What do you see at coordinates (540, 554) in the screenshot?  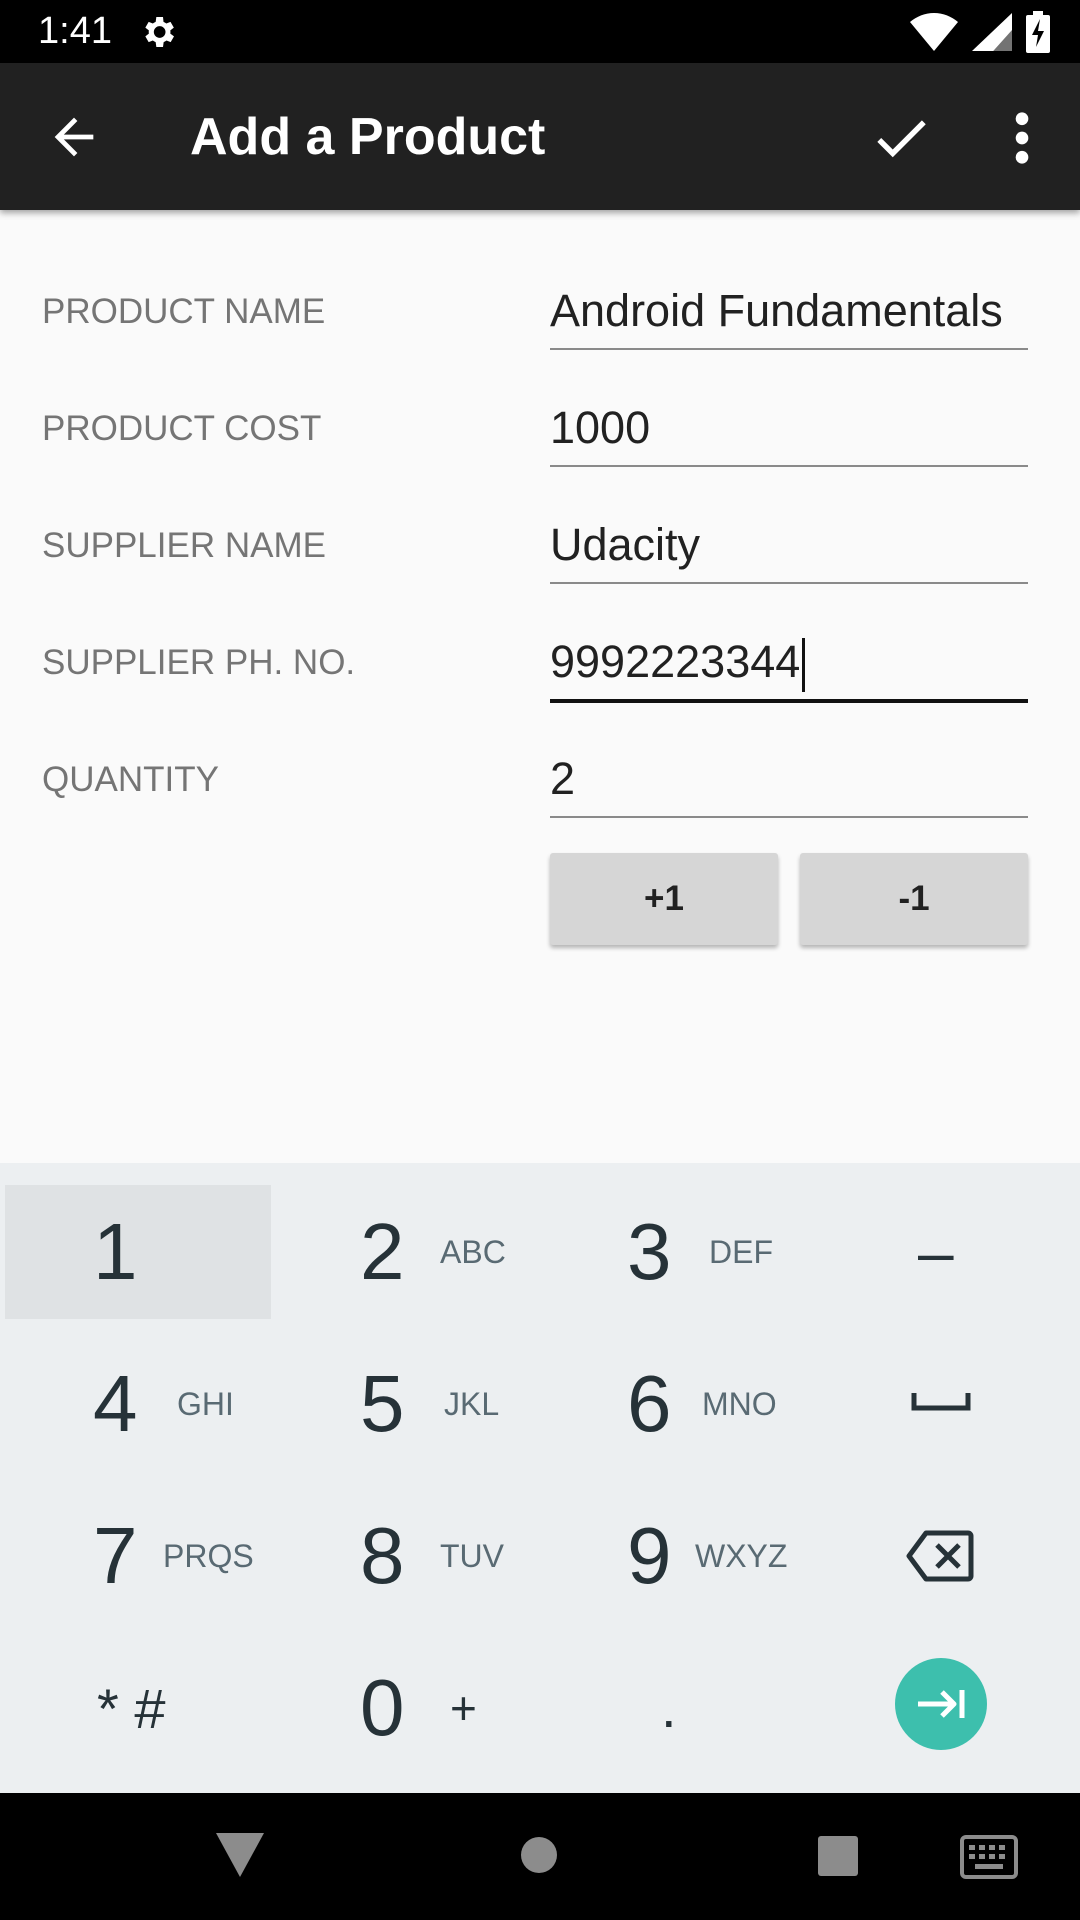 I see `supplier-name-row: SUPPLIER NAME Udacity` at bounding box center [540, 554].